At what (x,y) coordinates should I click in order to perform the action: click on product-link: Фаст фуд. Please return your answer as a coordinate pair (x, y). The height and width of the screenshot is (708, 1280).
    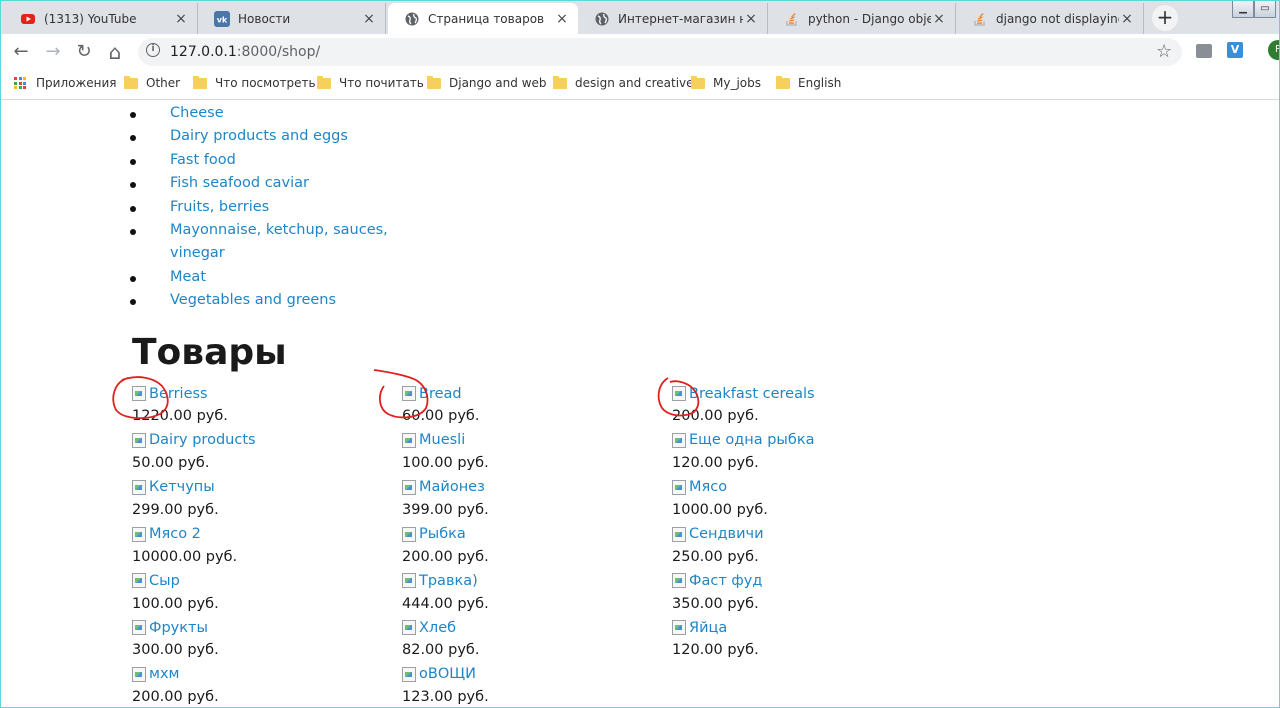
    Looking at the image, I should click on (725, 581).